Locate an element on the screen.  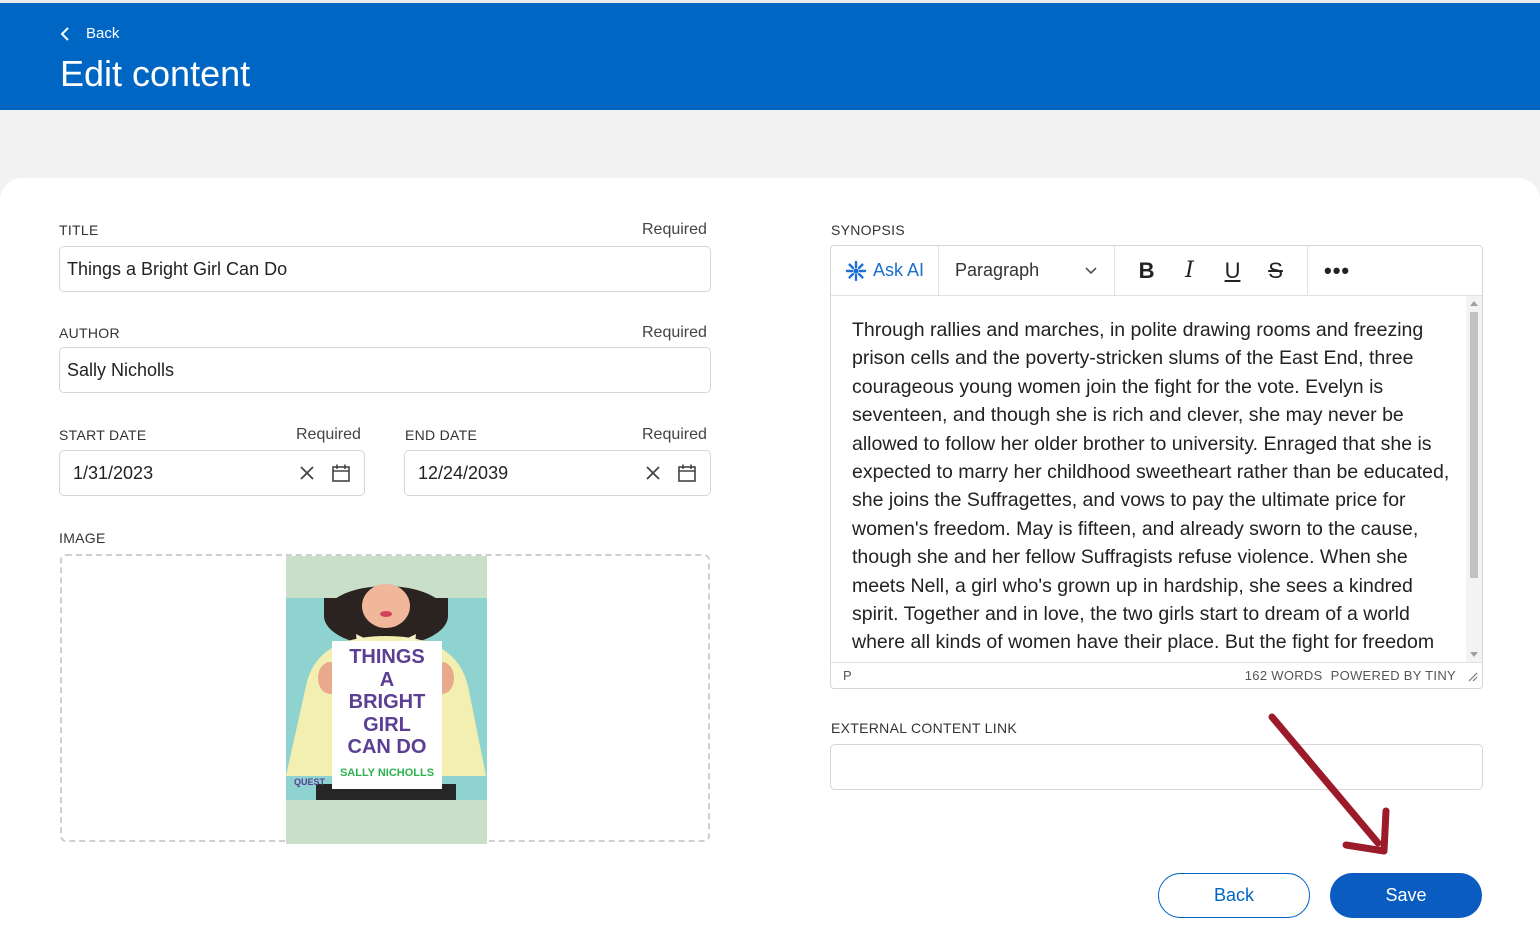
start-date-input: 1/31/2023 is located at coordinates (212, 473).